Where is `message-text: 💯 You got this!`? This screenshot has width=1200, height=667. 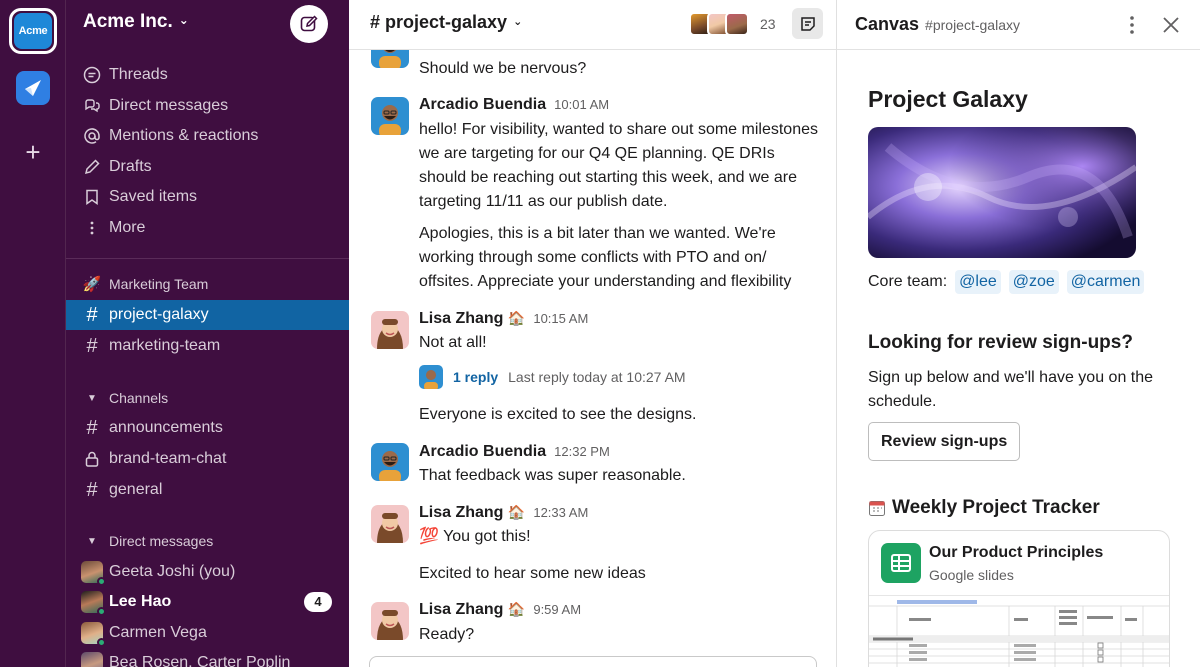
message-text: 💯 You got this! is located at coordinates (475, 536).